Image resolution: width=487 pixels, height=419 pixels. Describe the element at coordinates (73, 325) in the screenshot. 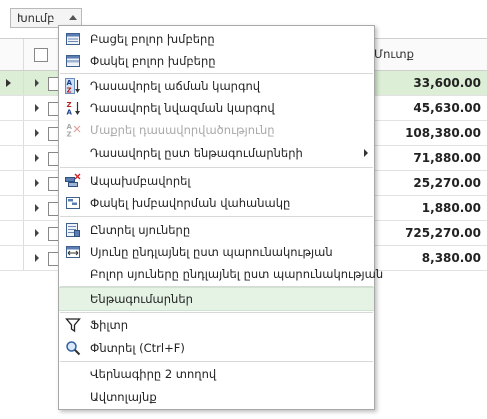

I see `filter-icon` at that location.